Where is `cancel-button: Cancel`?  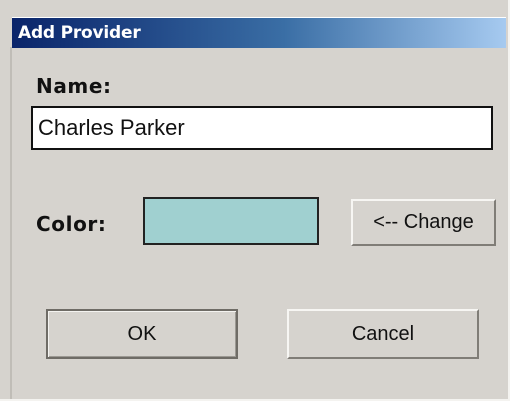 cancel-button: Cancel is located at coordinates (383, 334).